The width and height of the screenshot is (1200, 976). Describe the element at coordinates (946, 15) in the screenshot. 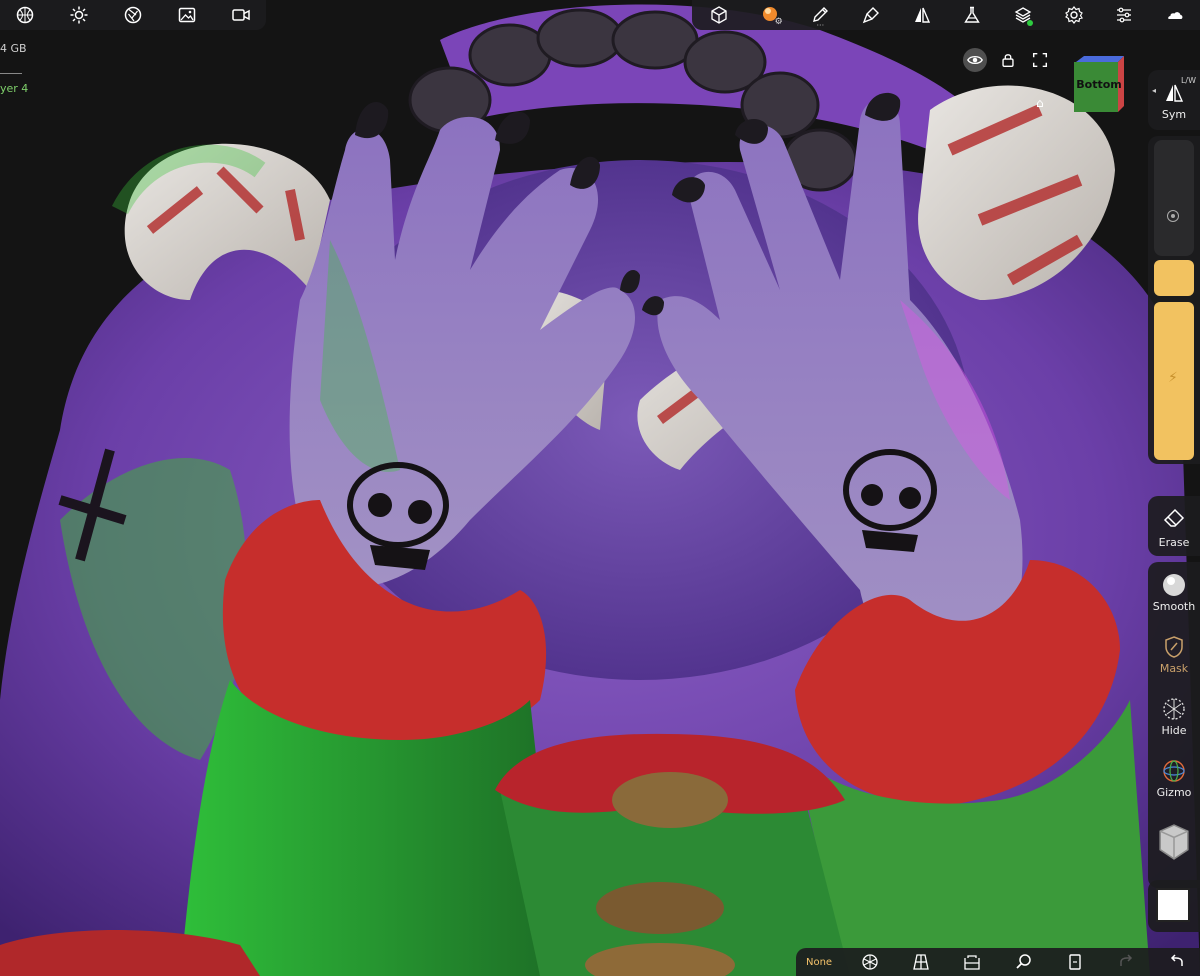

I see `top-right-toolbar: ⚙ ···` at that location.